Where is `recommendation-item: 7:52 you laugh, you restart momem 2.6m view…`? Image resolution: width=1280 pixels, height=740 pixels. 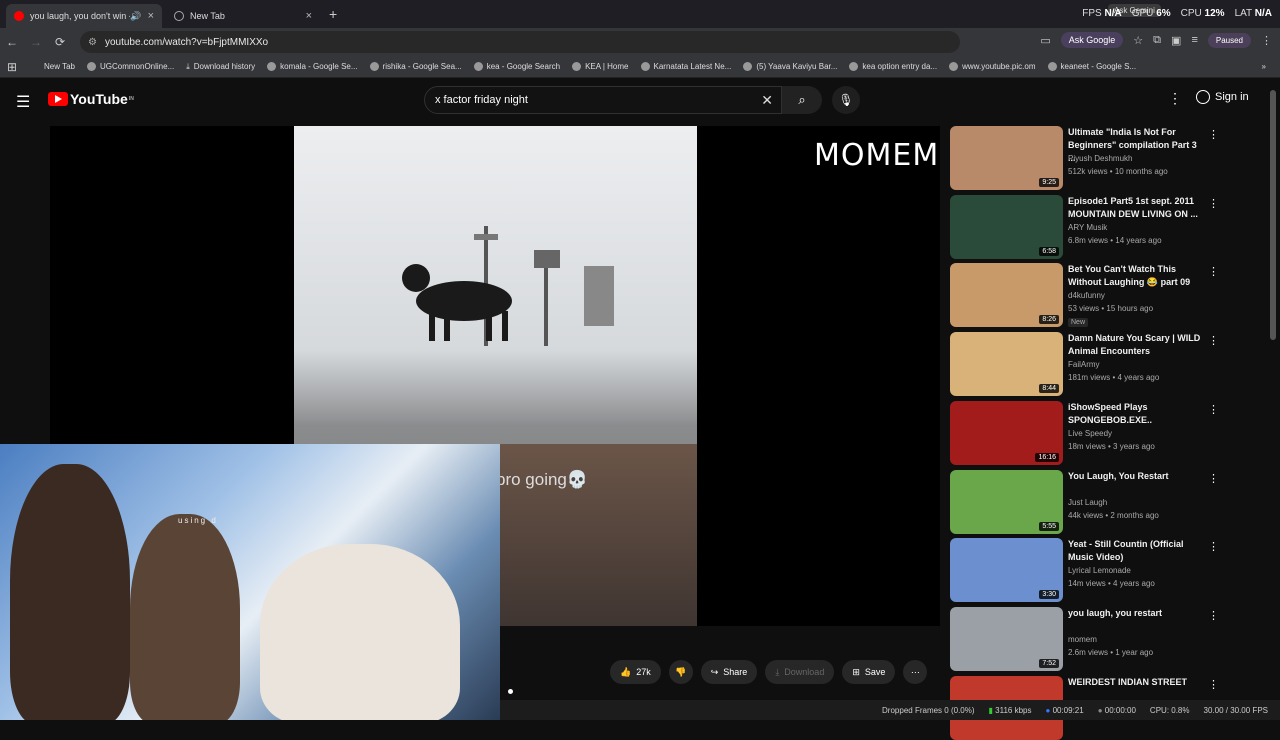
recommendation-item: 7:52 you laugh, you restart momem 2.6m view… is located at coordinates (1085, 638).